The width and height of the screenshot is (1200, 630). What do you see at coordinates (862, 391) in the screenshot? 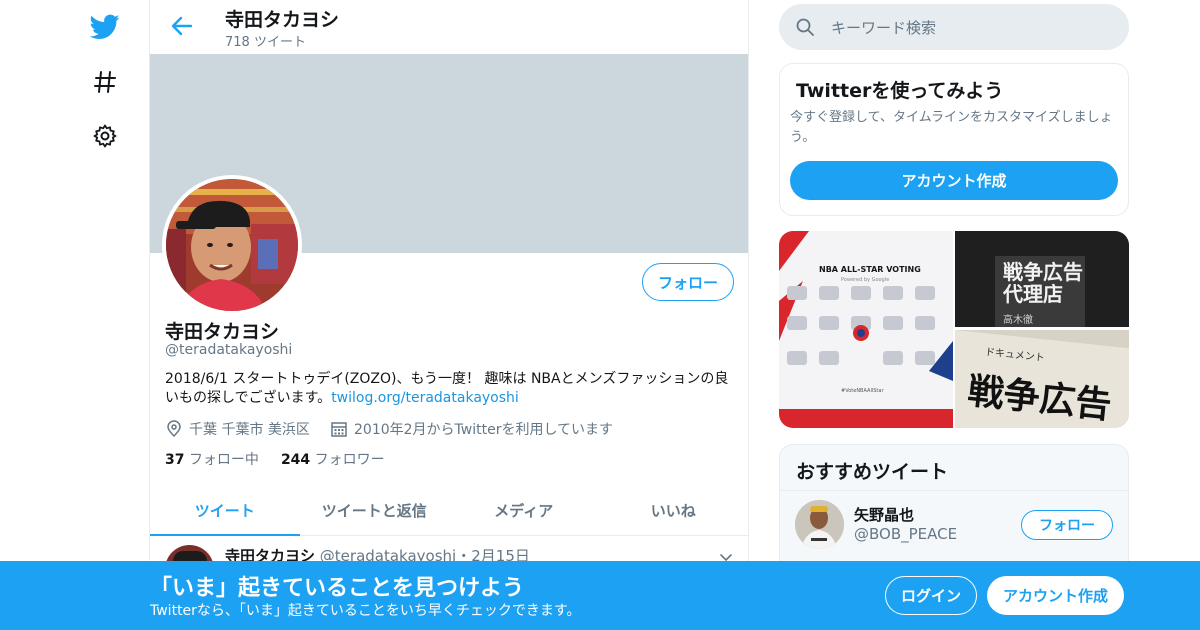
I see `nba-voting-hashtag: #VoteNBAAllStar` at bounding box center [862, 391].